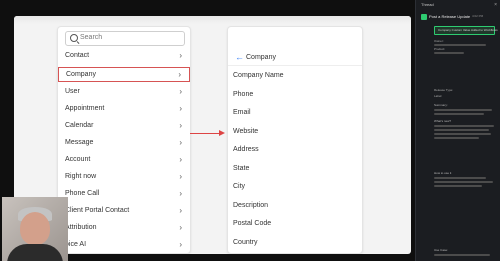 This screenshot has height=261, width=500. Describe the element at coordinates (78, 159) in the screenshot. I see `menu-item-label: Account` at that location.